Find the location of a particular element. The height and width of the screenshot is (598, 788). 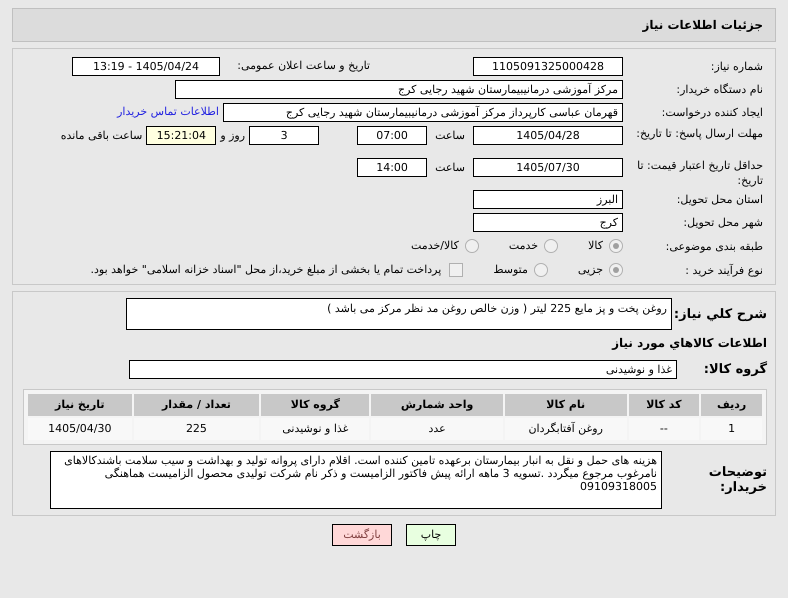

field-label: شماره نیاز: is located at coordinates (736, 66).